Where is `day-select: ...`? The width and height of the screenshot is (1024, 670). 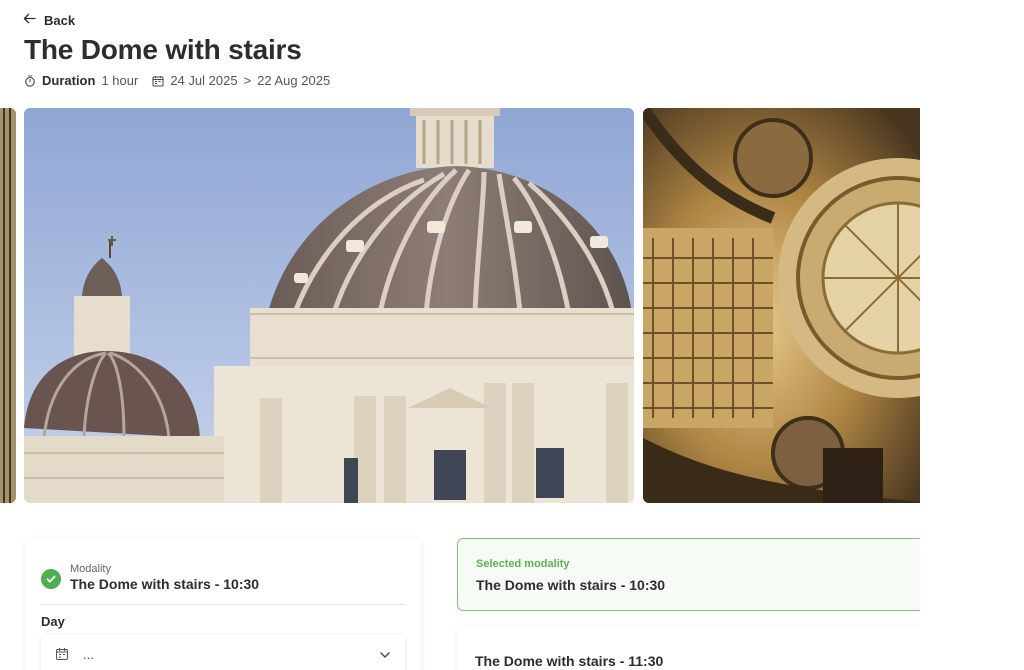 day-select: ... is located at coordinates (223, 652).